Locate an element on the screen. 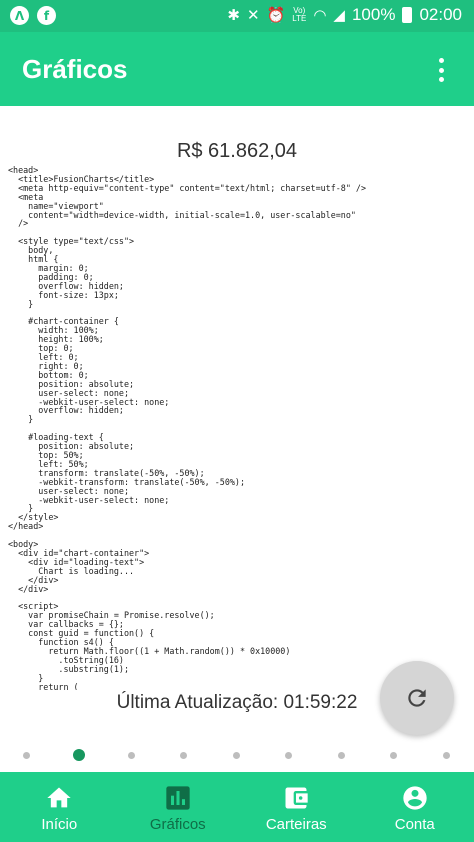 The height and width of the screenshot is (842, 474). page-dot-active is located at coordinates (78, 755).